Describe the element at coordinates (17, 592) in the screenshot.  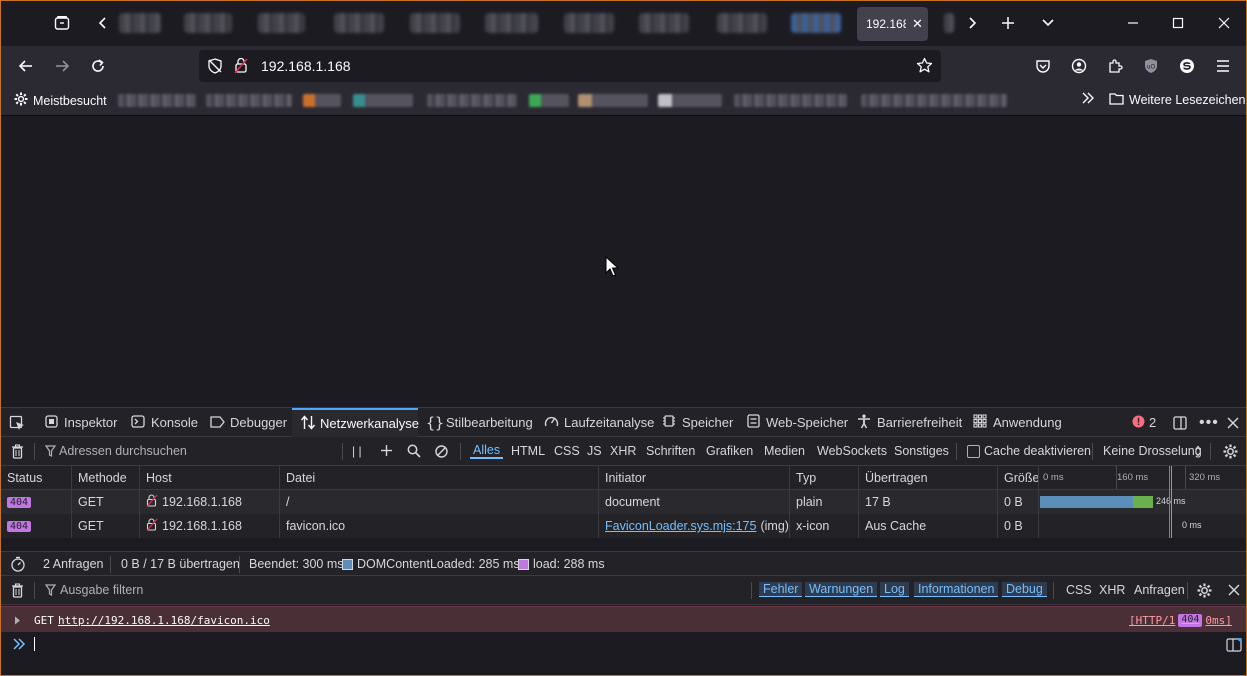
I see `clear-console-trash-icon` at that location.